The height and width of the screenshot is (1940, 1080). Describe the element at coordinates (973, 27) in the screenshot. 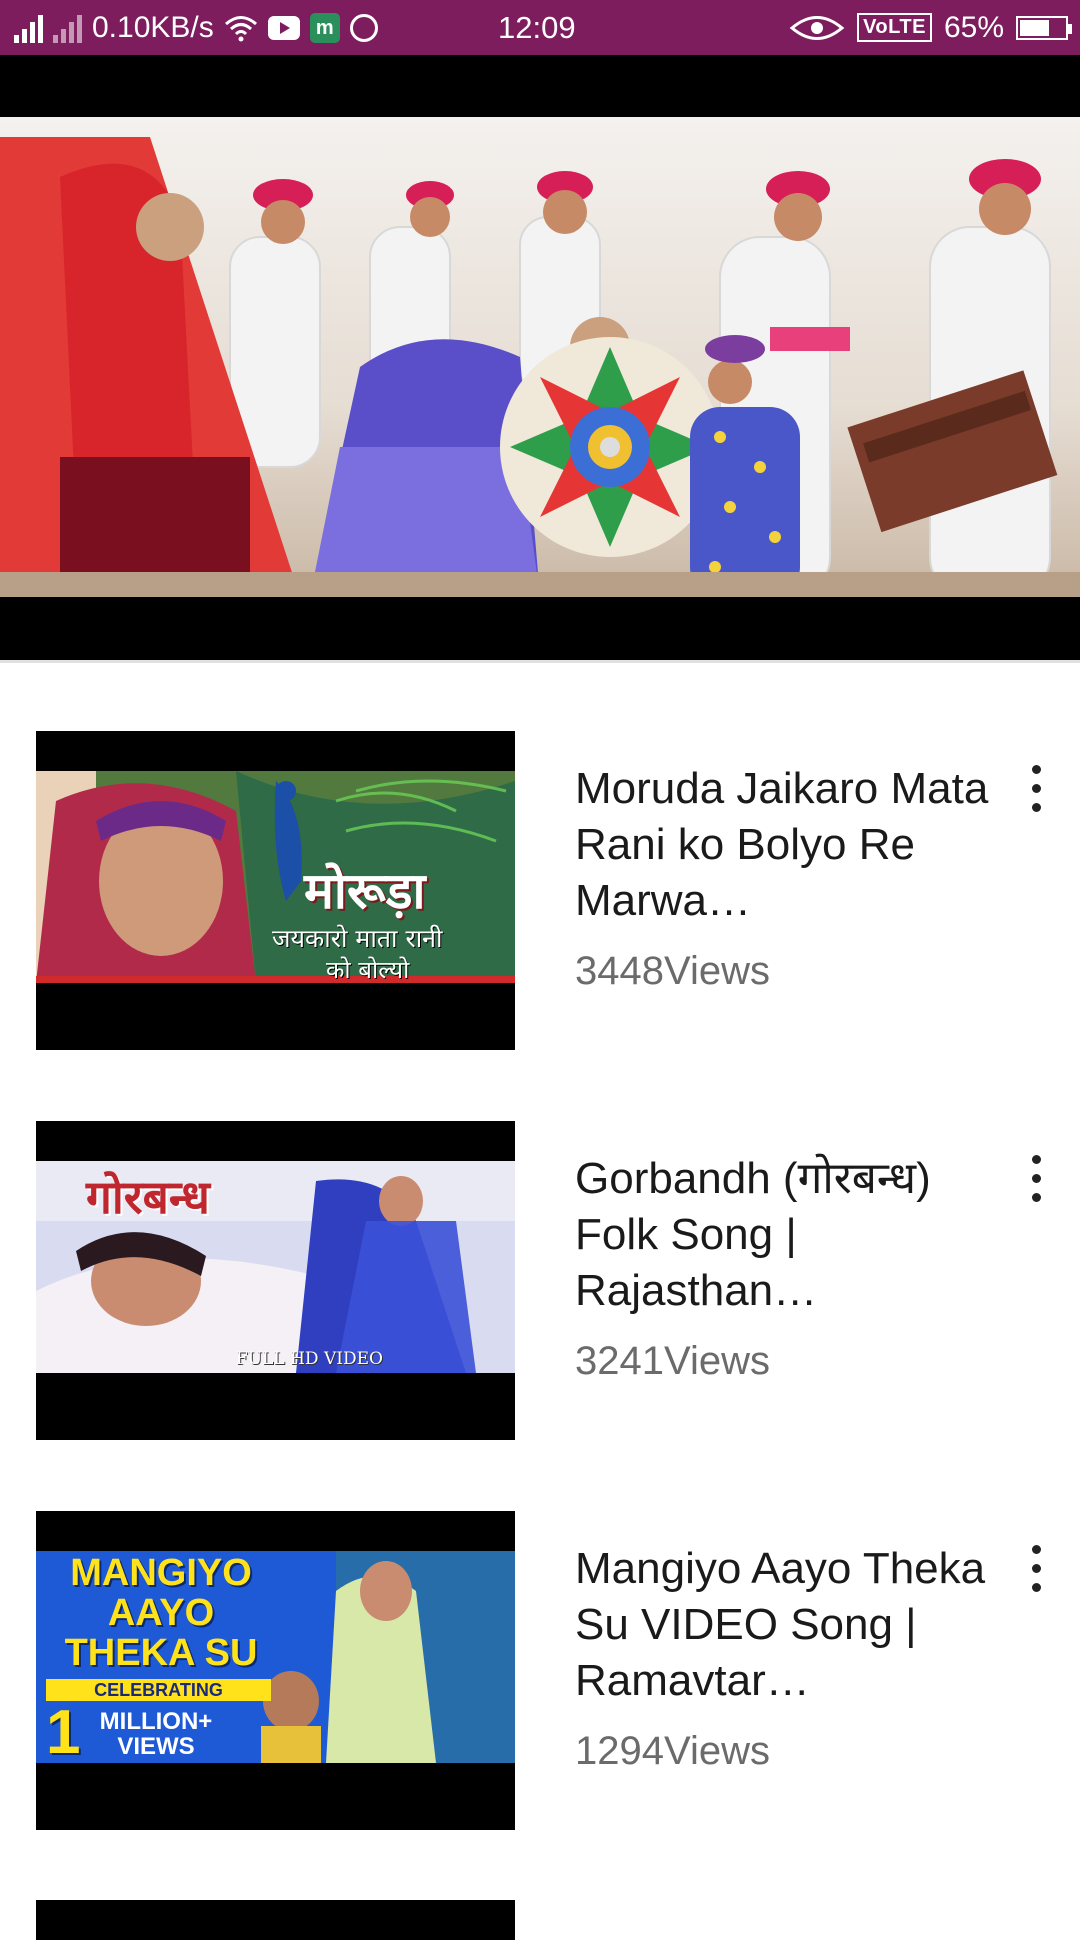

I see `battery-percent: 65%` at that location.